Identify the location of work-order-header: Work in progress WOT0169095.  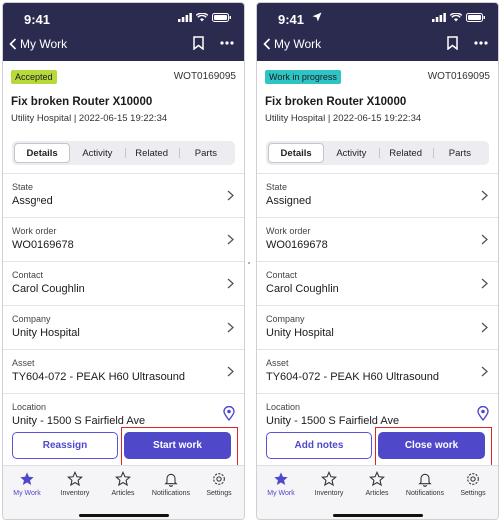
(377, 78).